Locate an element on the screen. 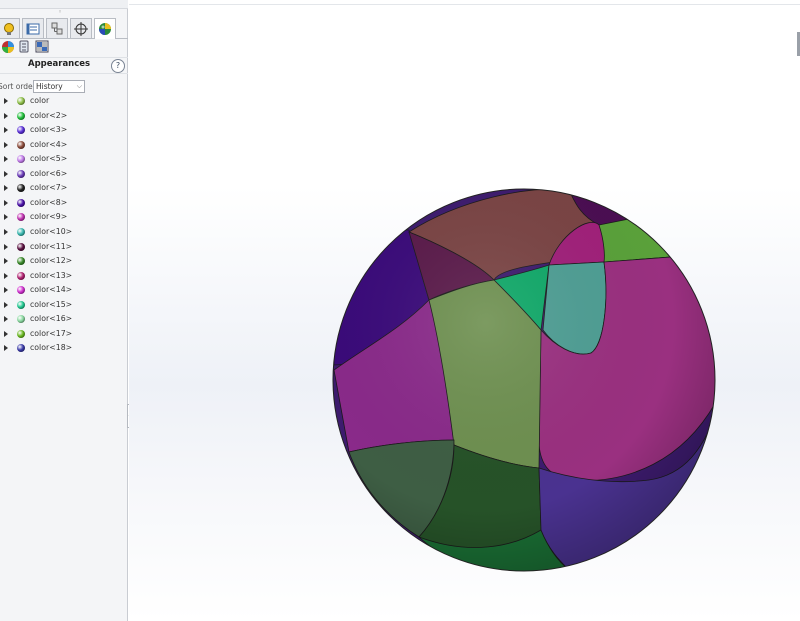  appearance-item: color<15> is located at coordinates (64, 306).